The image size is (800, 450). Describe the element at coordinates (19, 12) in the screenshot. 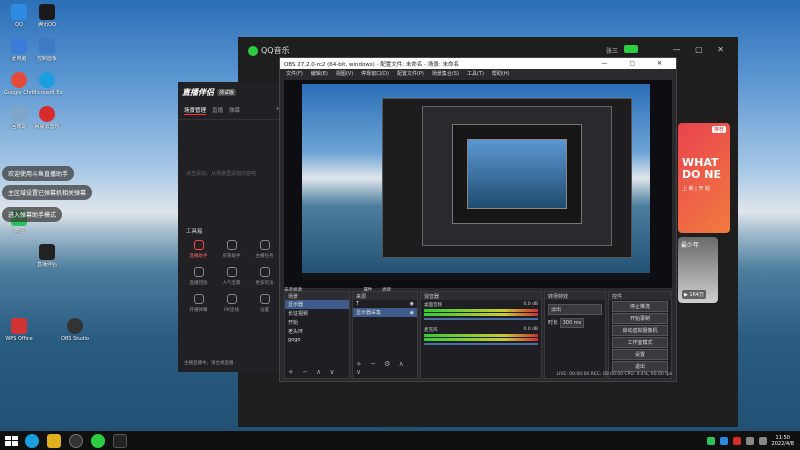

I see `qq-icon` at that location.